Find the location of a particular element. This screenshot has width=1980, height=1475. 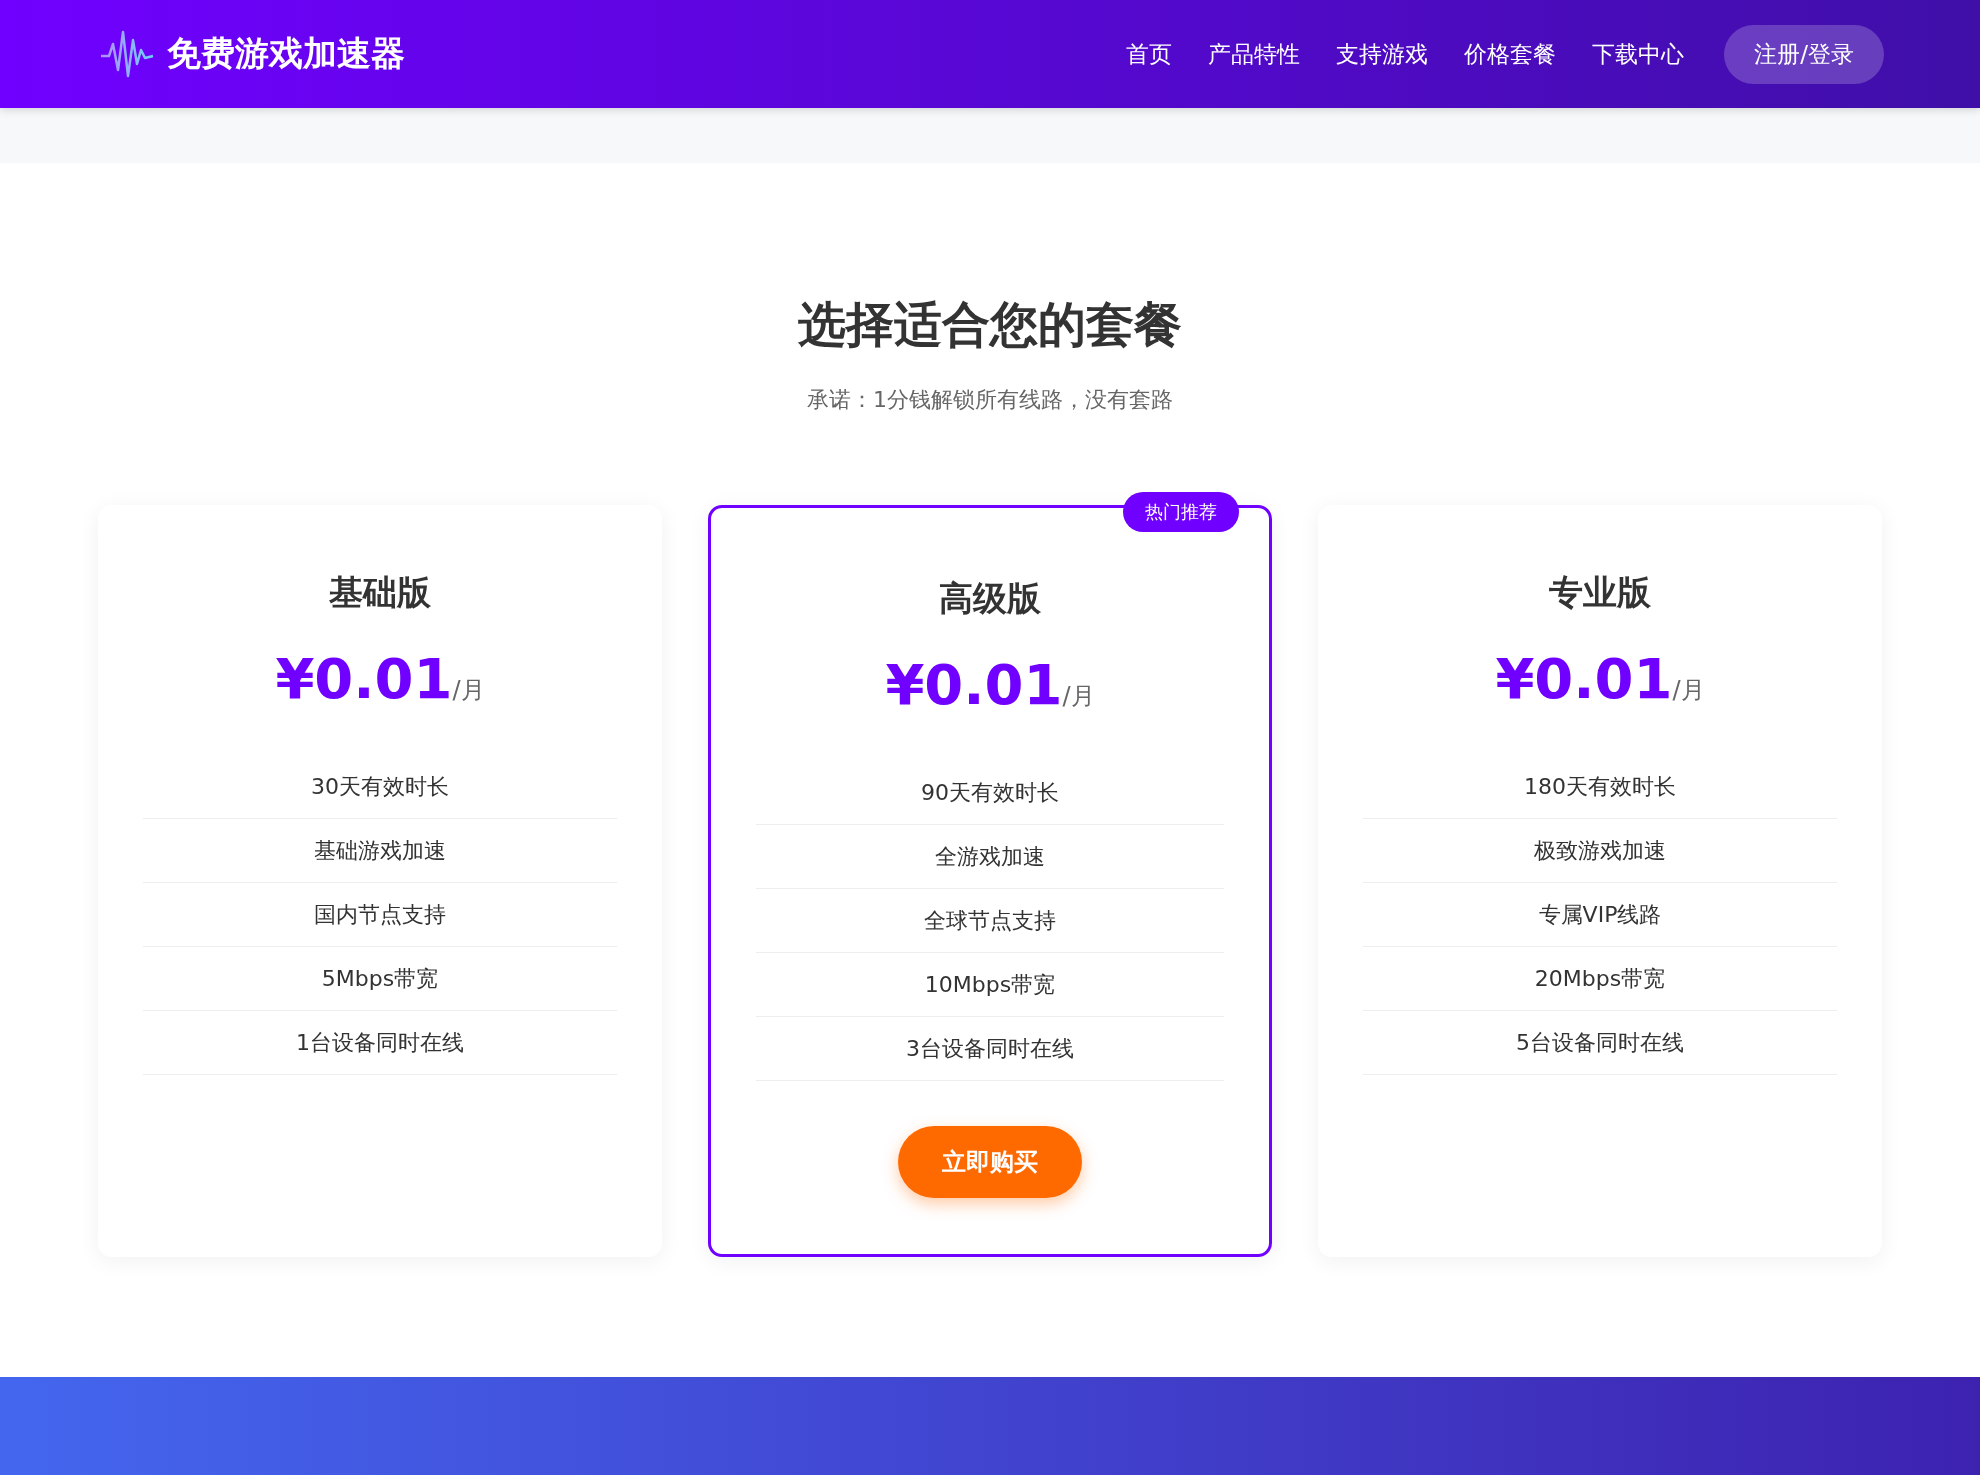

plan-feature: 基础游戏加速 is located at coordinates (380, 851).